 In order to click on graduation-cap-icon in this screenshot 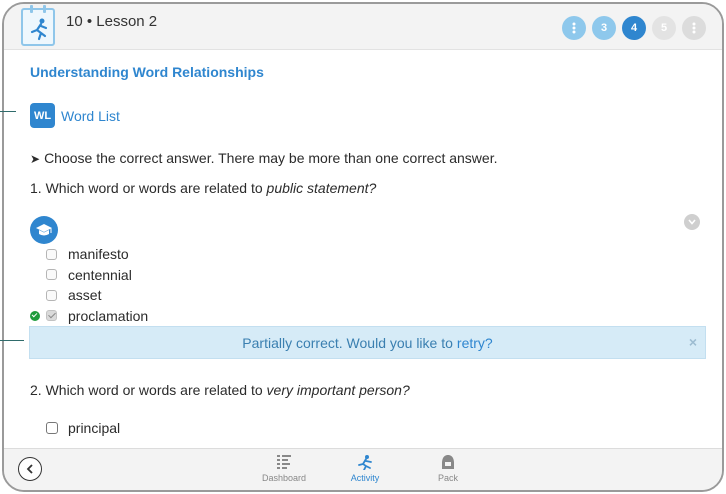, I will do `click(44, 230)`.